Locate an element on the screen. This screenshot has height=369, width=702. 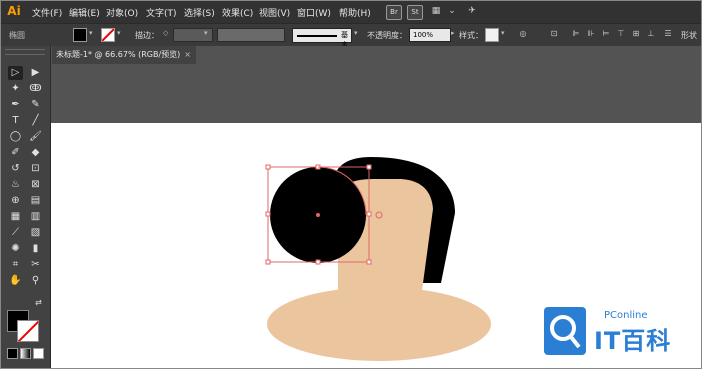
swap-colors-icon: ⇄ is located at coordinates (38, 303).